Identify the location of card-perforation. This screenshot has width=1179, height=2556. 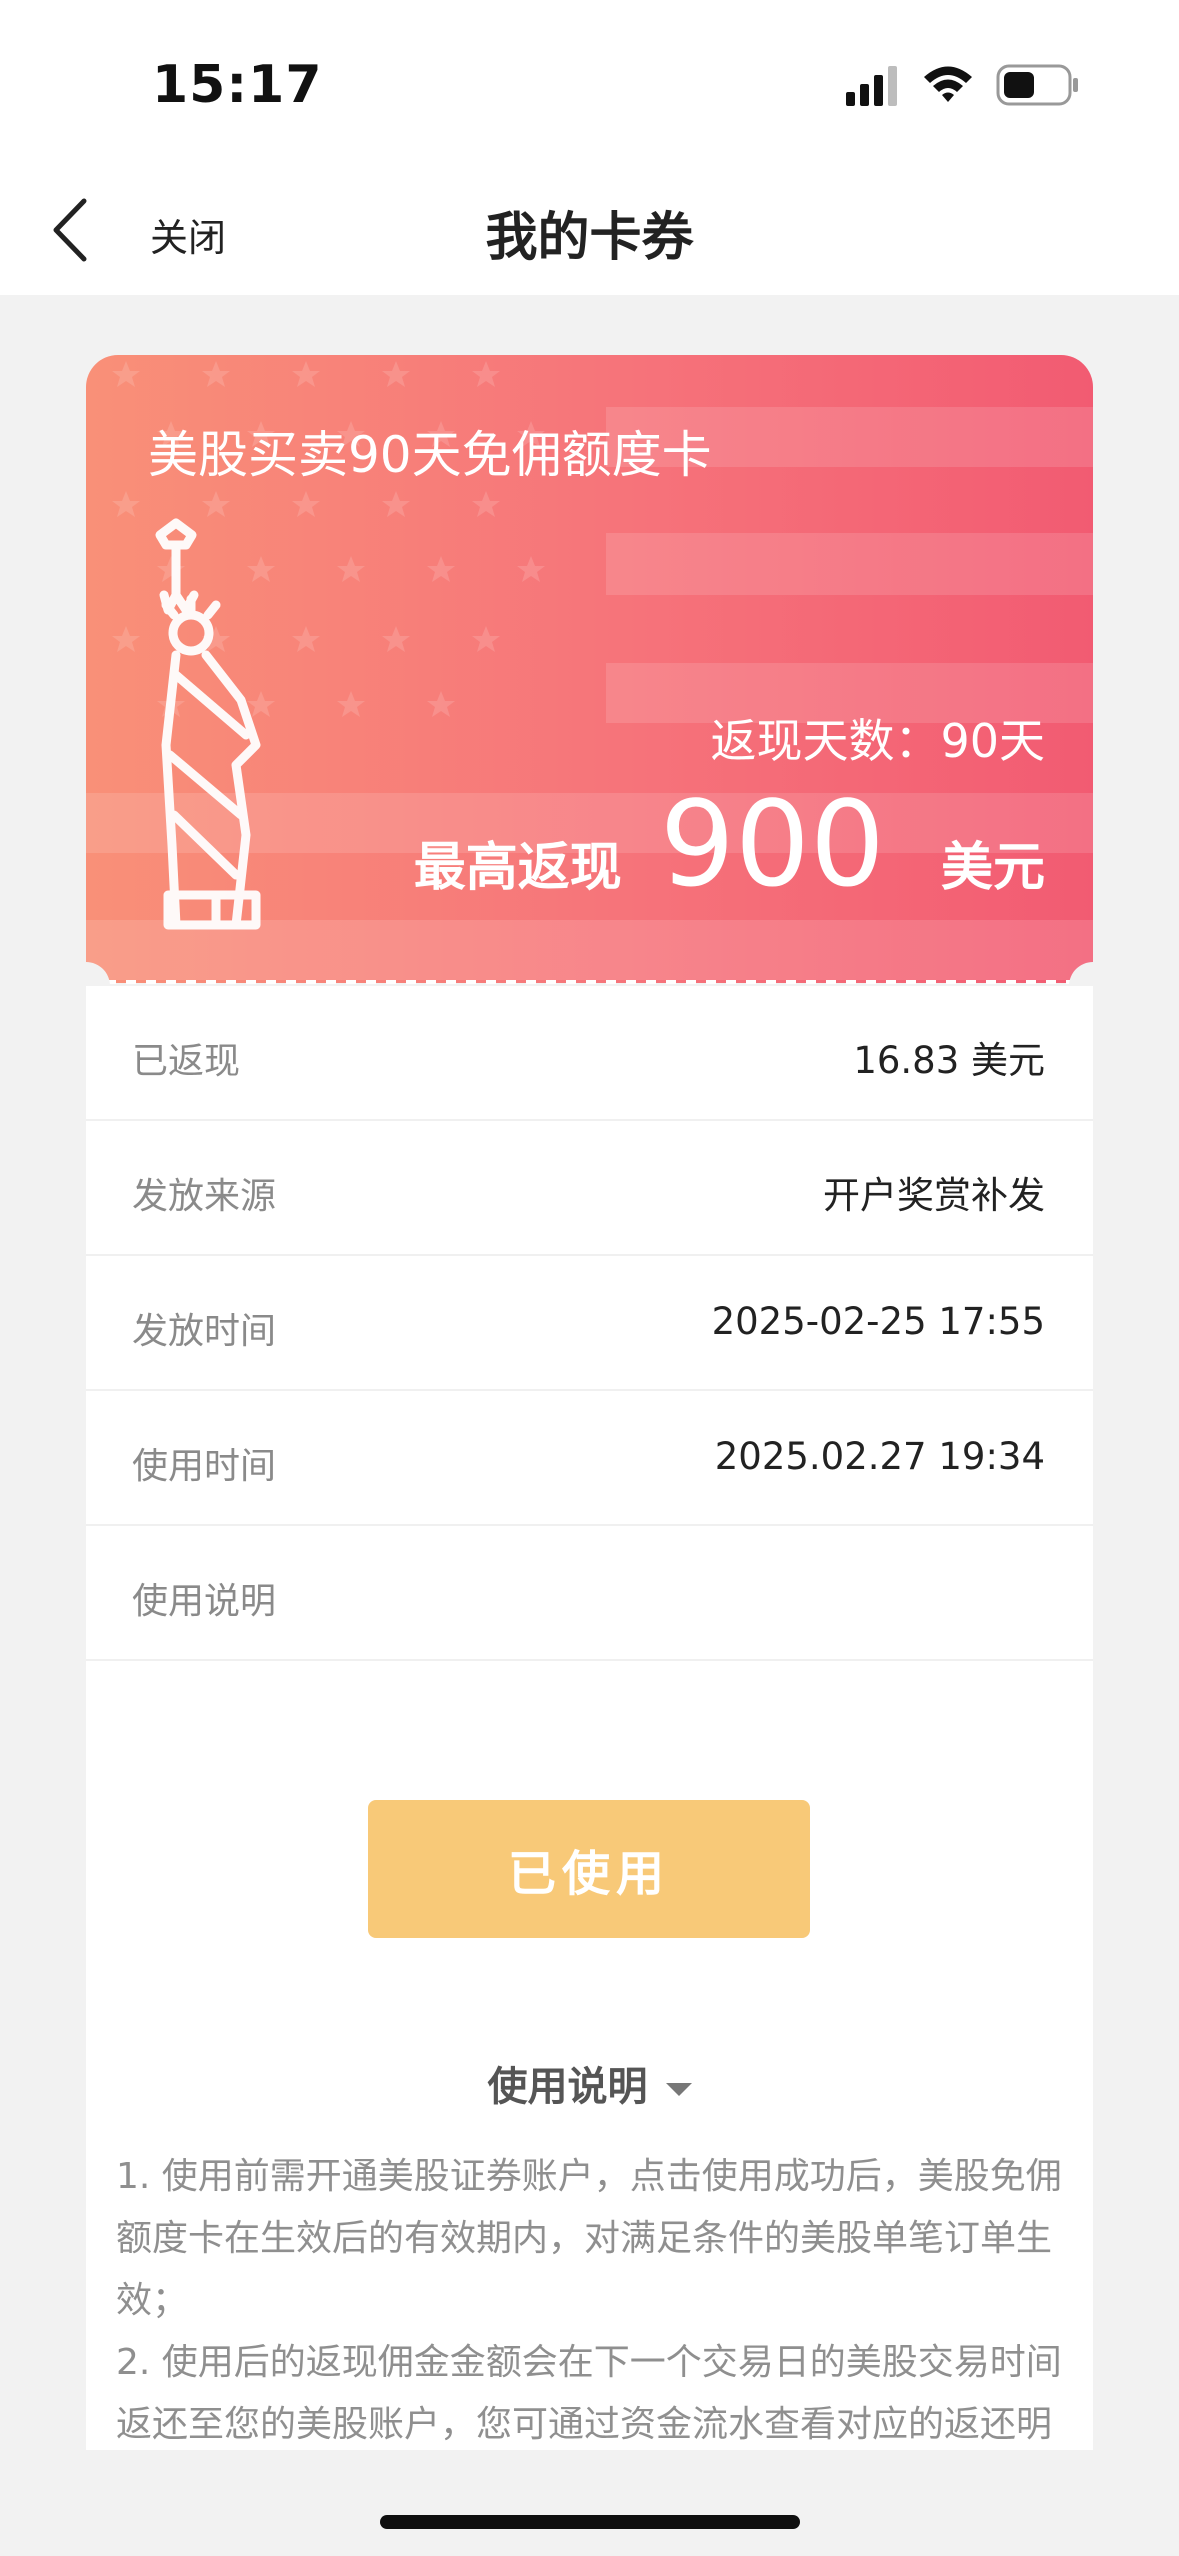
(589, 982).